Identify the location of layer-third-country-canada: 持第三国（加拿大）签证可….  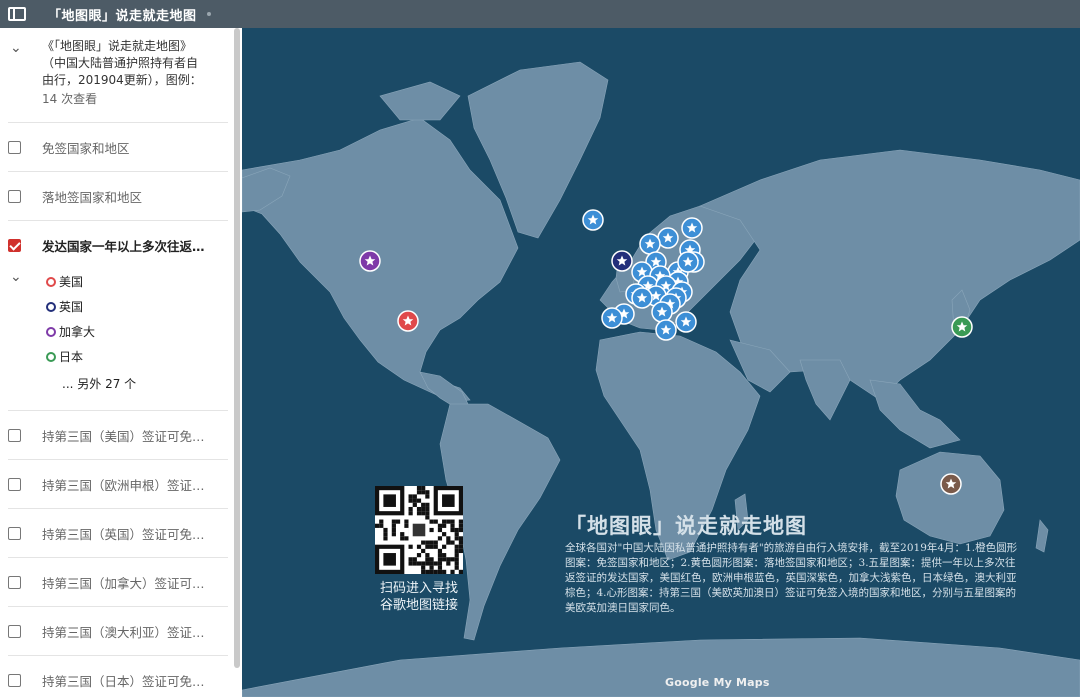
(121, 582).